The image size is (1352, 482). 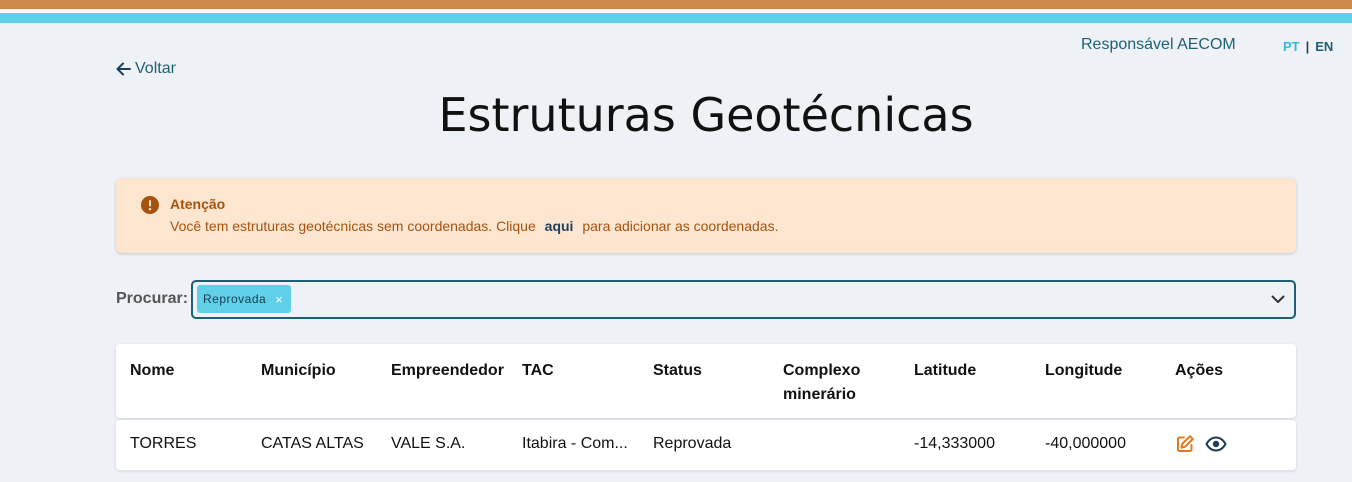 What do you see at coordinates (713, 371) in the screenshot?
I see `column-header-status: Status` at bounding box center [713, 371].